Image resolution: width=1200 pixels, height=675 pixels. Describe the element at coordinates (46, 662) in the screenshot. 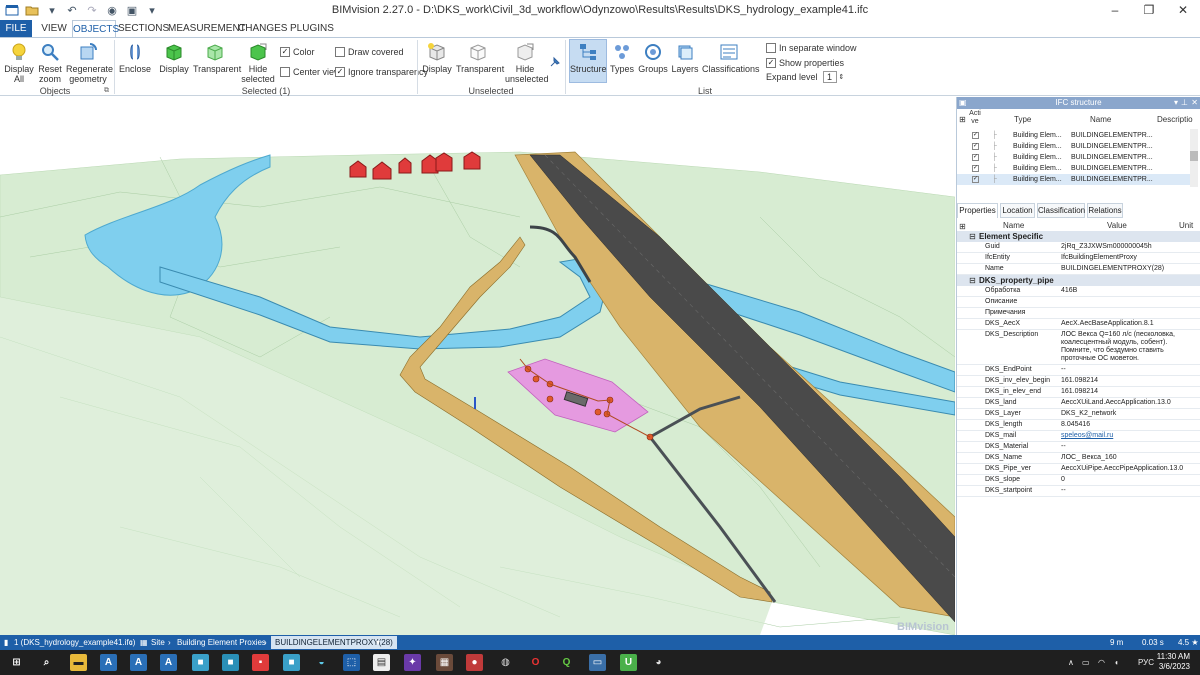

I see `search-icon: ⌕` at that location.